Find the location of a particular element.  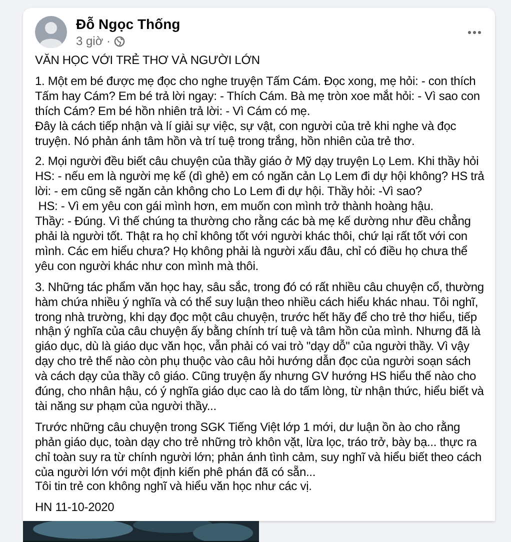

post-paragraph: Trước những câu chuyện trong SGK Tiếng Việt lớp 1 mới, dư luận ồn ào cho rằng phản giáo dục, toàn dạy cho trẻ những trò khôn vặt, lừa lọc, tráo trở, bày bạ... thực ra chỉ toàn suy ra từ chính người lớn; phản ánh tình cảm, suy nghĩ và hiểu biết theo cách của người lớn với một định kiến phê phán đã có sẵn... Tôi tin trẻ con không nghĩ và hiểu văn học như các vị. is located at coordinates (259, 457).